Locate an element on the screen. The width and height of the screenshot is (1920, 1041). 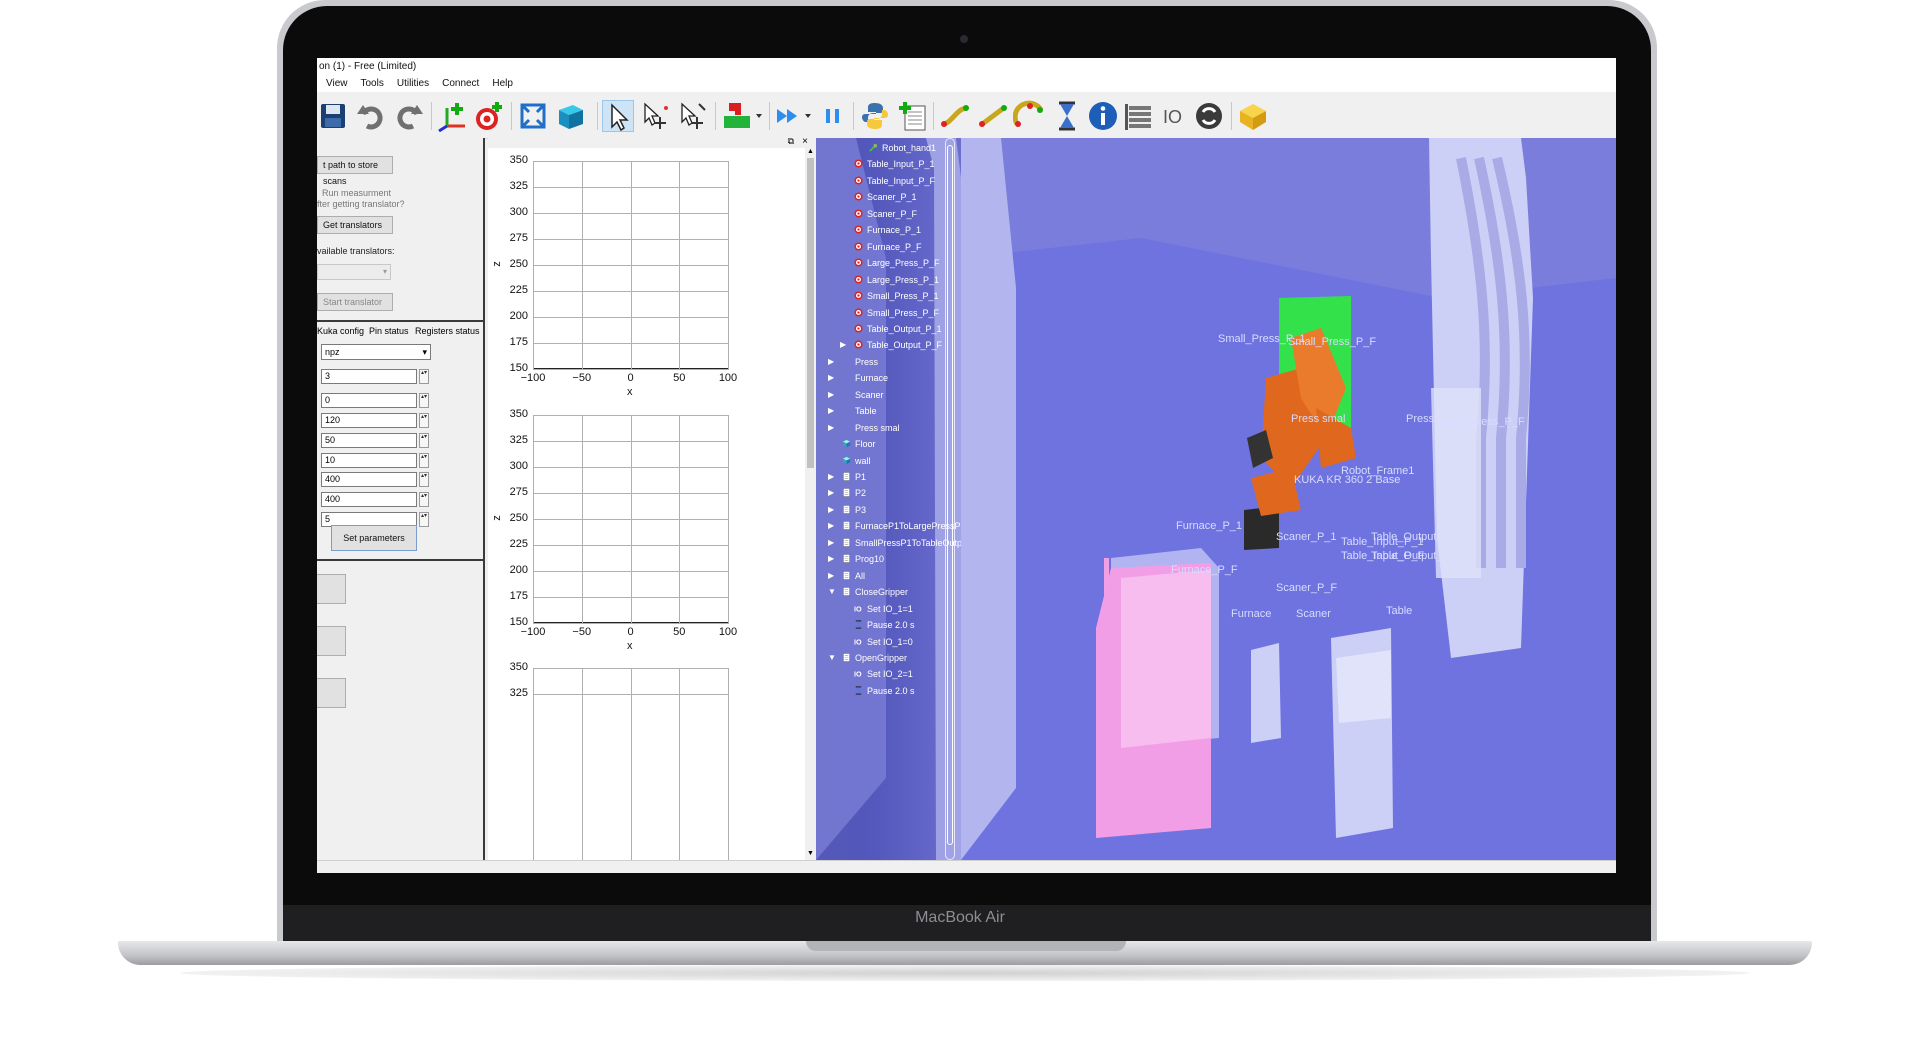
tree-scroll-thumb is located at coordinates (950, 495).